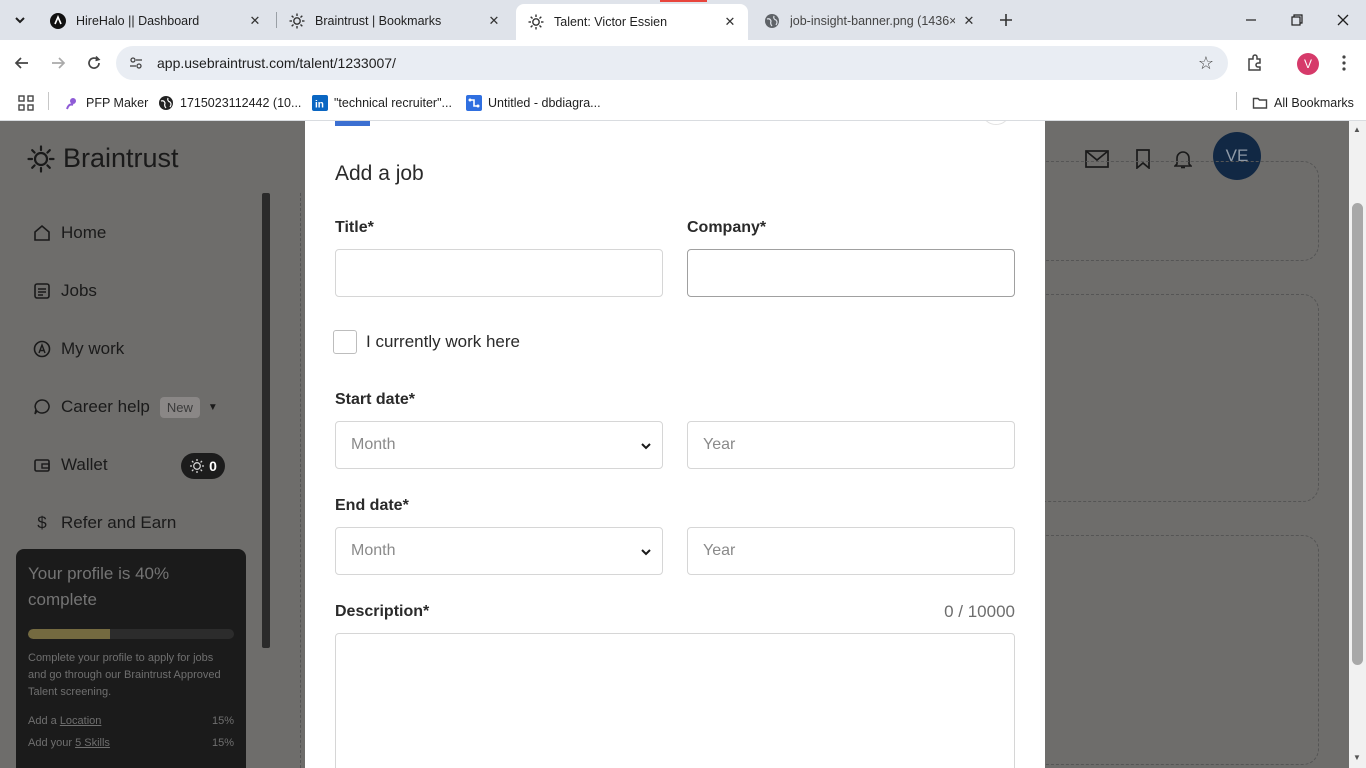 The width and height of the screenshot is (1366, 768). Describe the element at coordinates (1344, 63) in the screenshot. I see `browser-menu-button` at that location.